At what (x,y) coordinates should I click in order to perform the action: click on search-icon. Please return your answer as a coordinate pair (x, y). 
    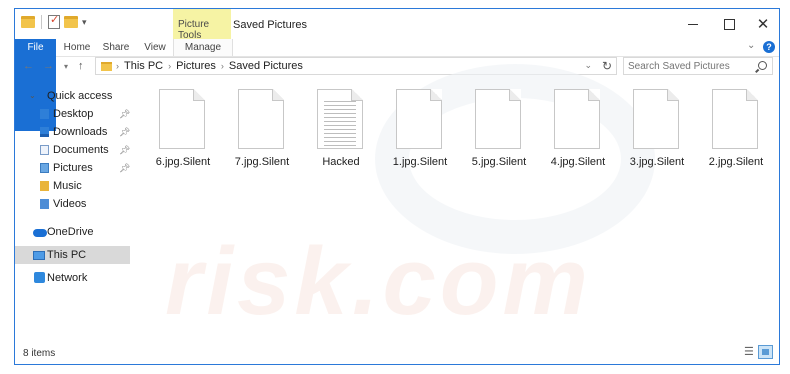
    Looking at the image, I should click on (762, 65).